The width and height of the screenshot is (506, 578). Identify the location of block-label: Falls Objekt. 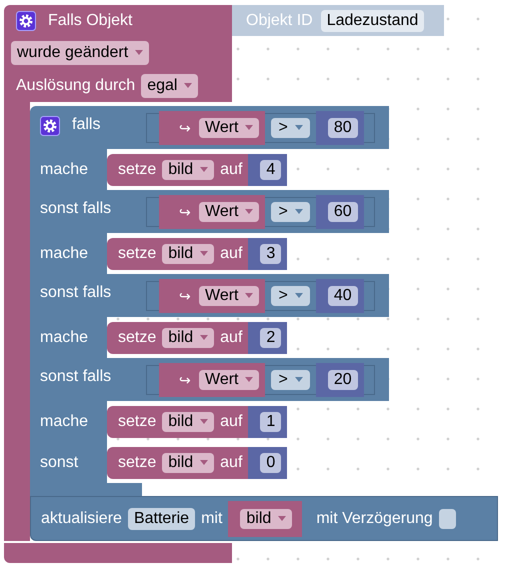
(90, 21).